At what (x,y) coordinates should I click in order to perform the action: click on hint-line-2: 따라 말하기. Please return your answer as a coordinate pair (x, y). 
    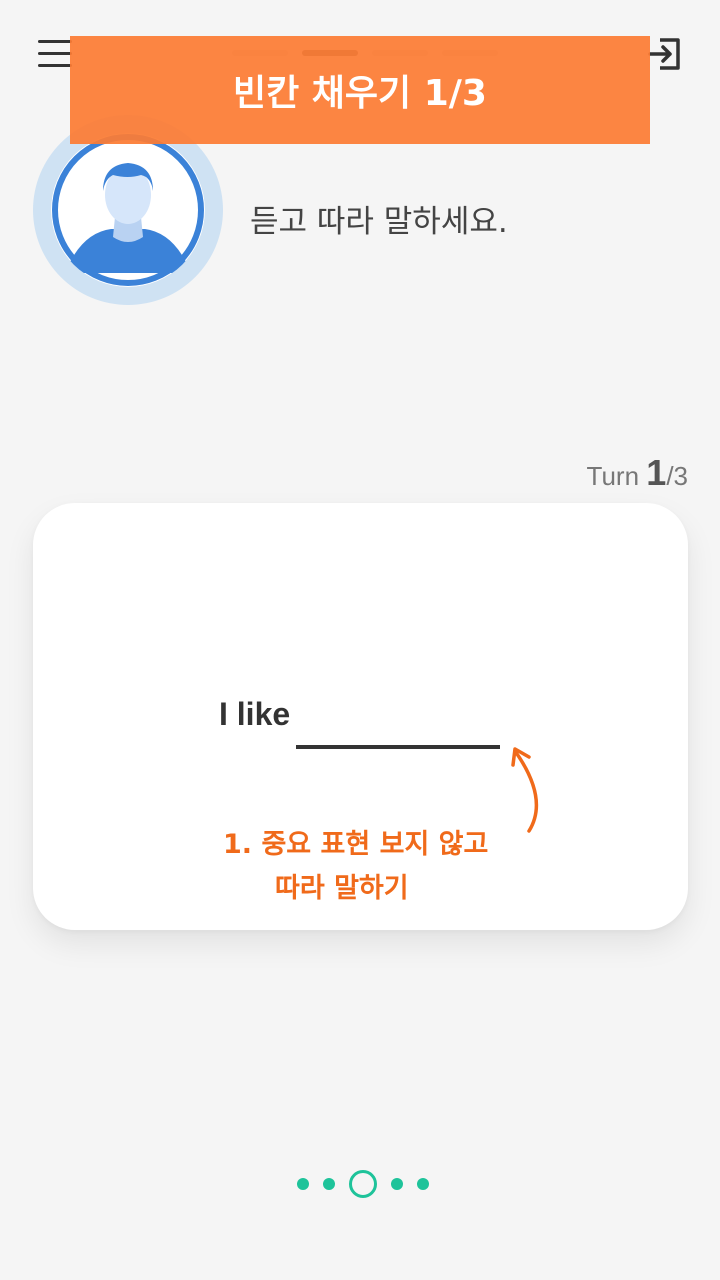
    Looking at the image, I should click on (342, 888).